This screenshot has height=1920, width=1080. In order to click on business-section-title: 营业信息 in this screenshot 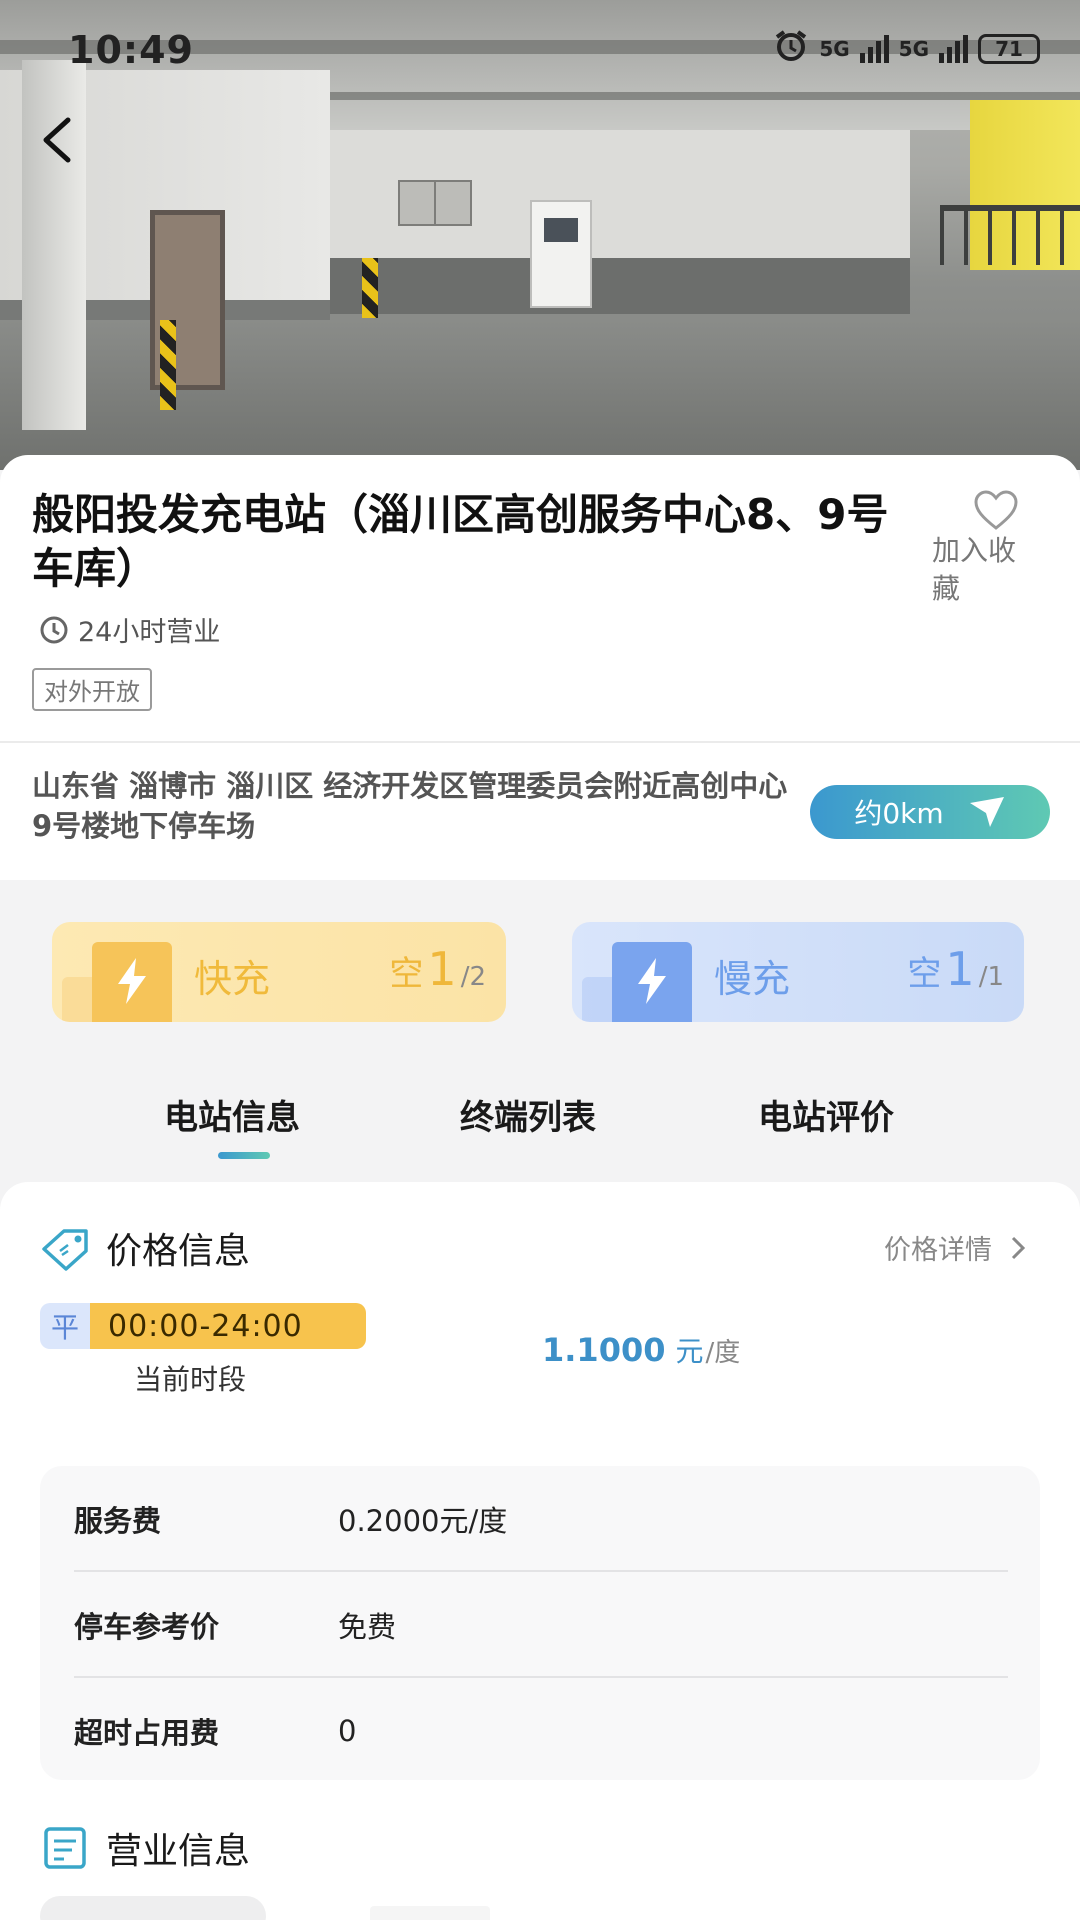, I will do `click(178, 1851)`.